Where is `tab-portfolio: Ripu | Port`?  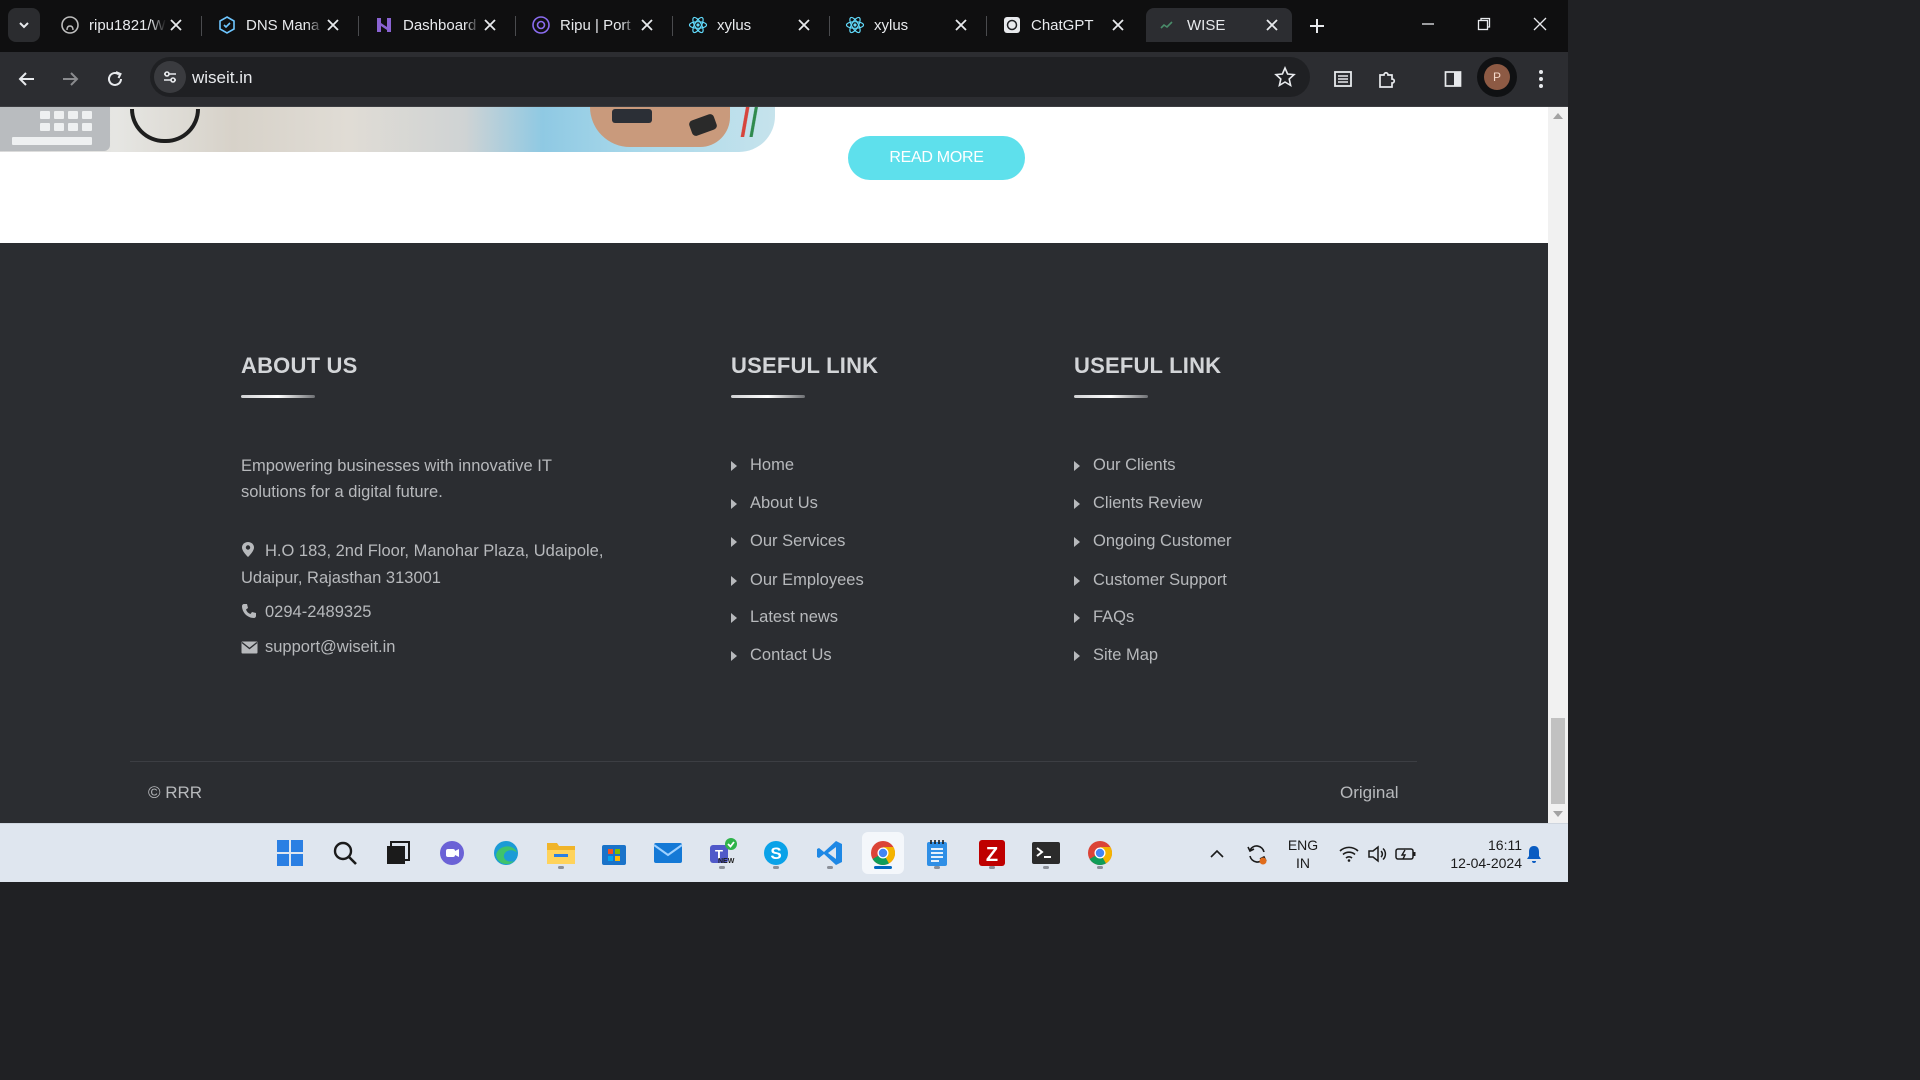 tab-portfolio: Ripu | Port is located at coordinates (593, 25).